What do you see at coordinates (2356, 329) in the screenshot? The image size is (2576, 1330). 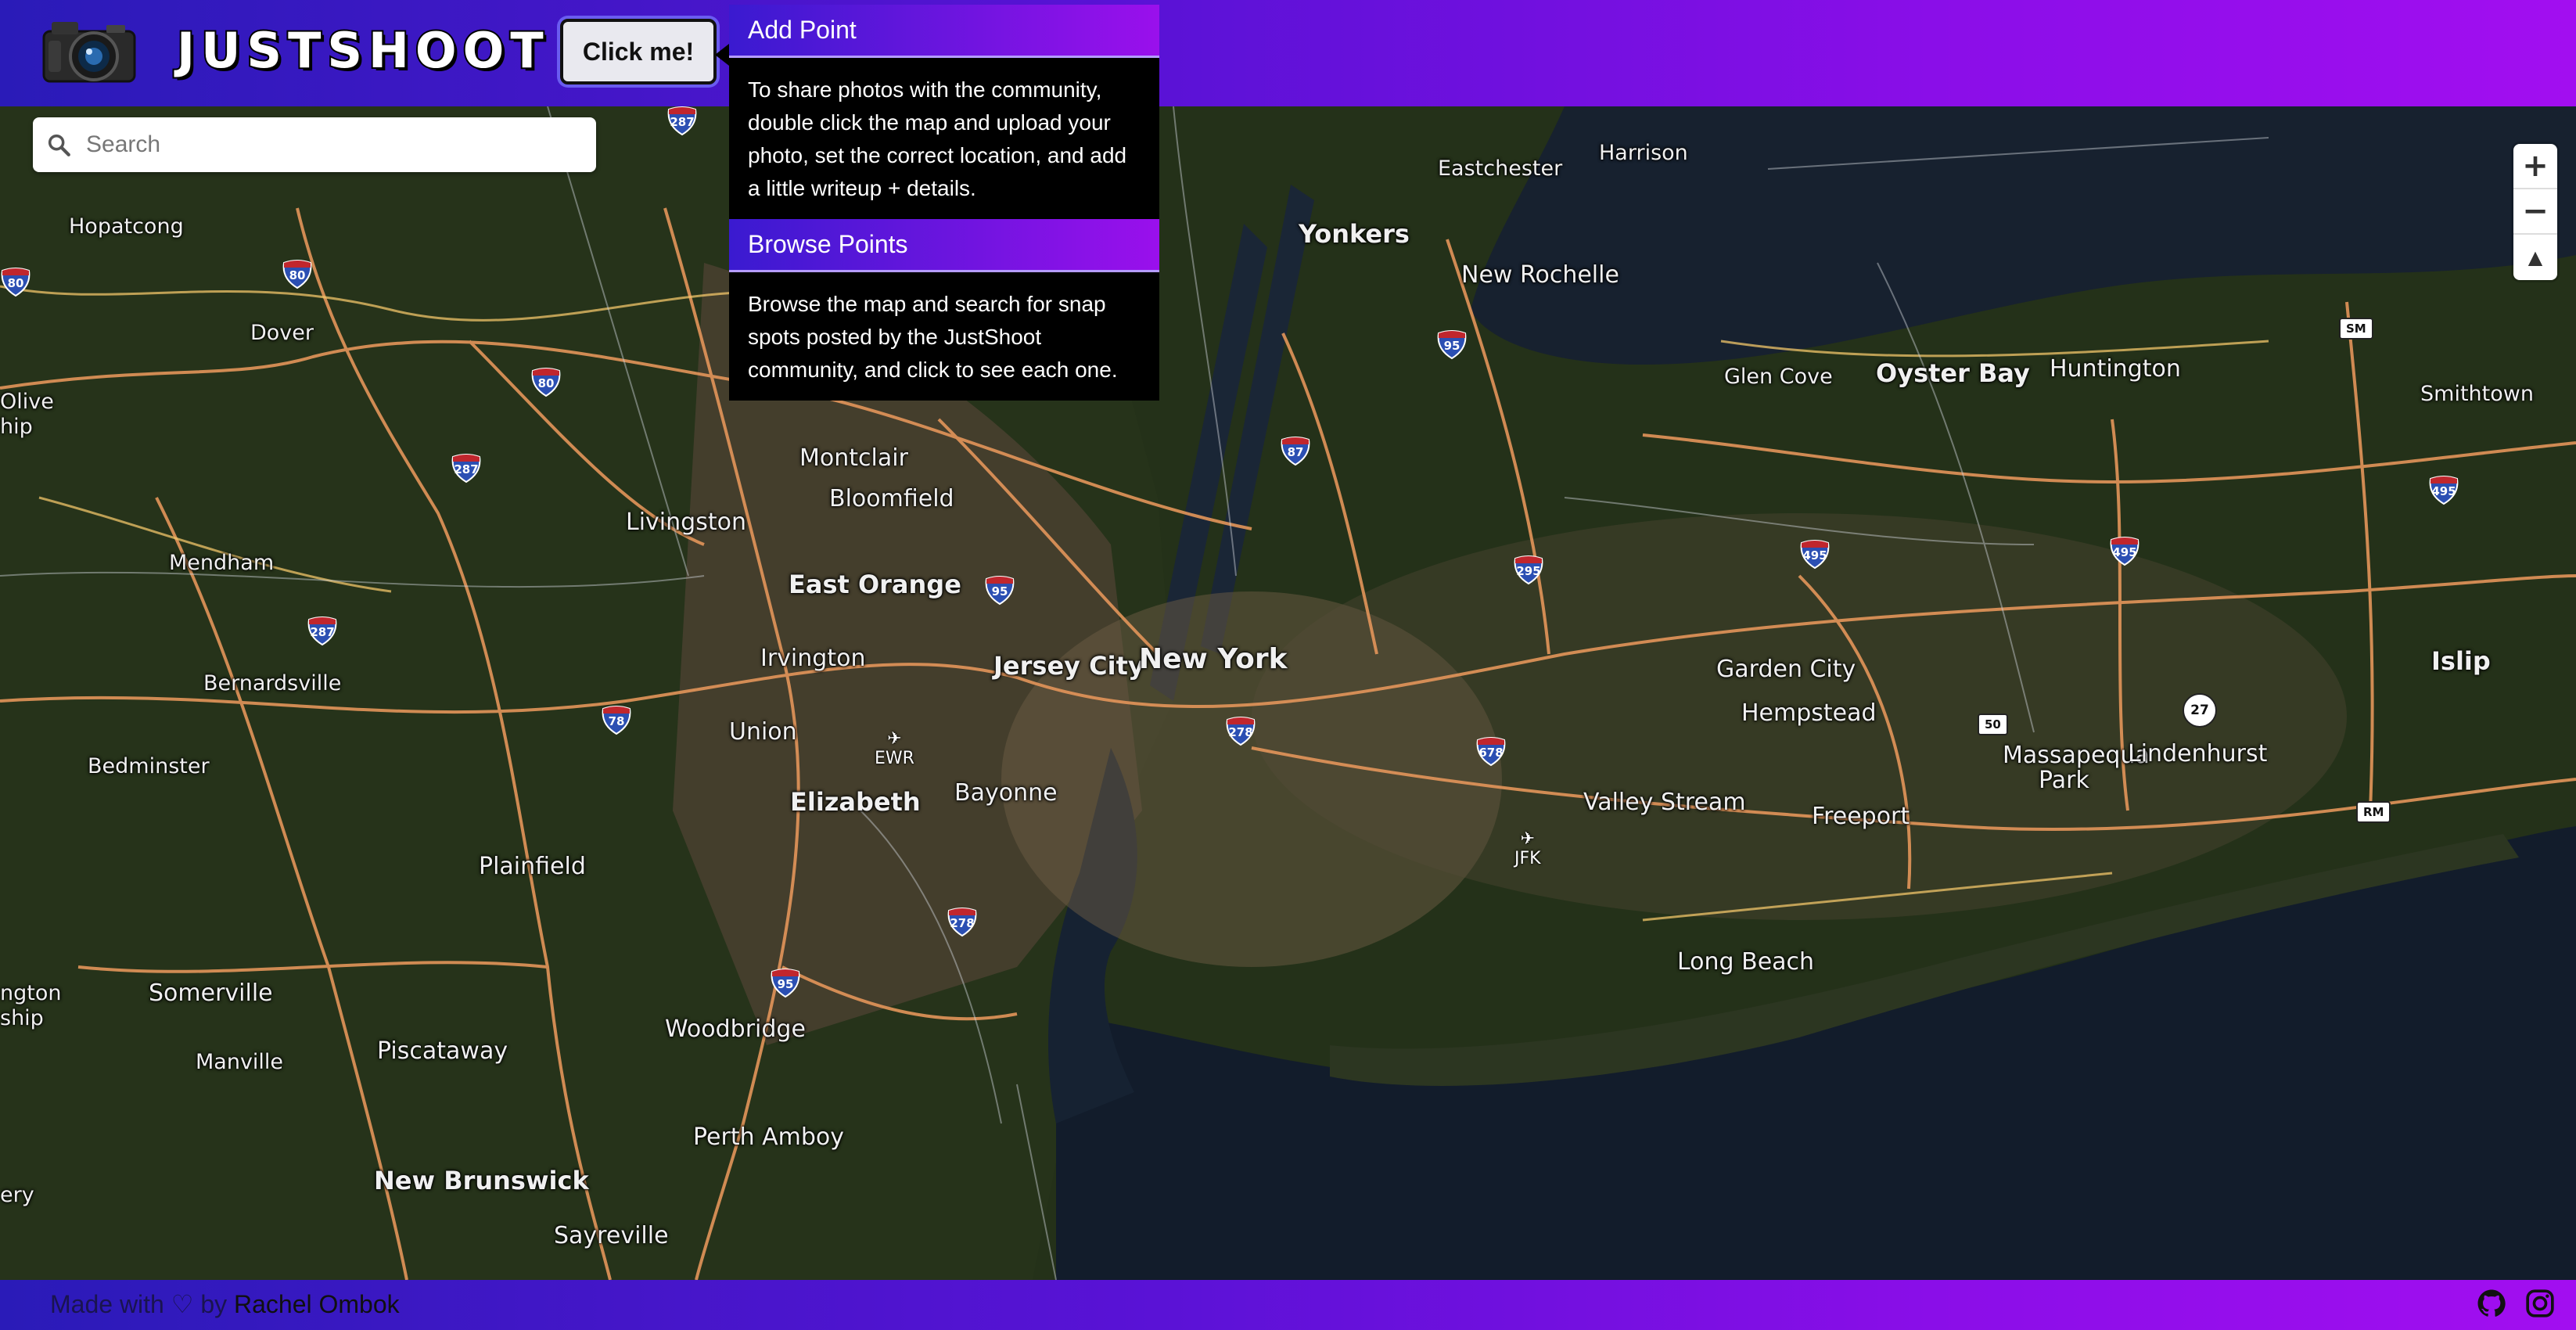 I see `route-badge: SM` at bounding box center [2356, 329].